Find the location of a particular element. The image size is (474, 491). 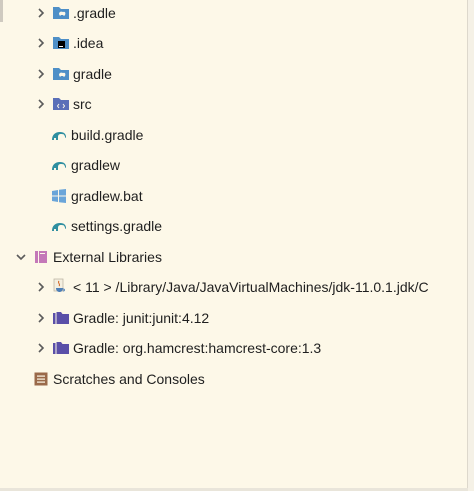

tree-item-label: Gradle: org.hamcrest:hamcrest-core:1.3 is located at coordinates (197, 348).